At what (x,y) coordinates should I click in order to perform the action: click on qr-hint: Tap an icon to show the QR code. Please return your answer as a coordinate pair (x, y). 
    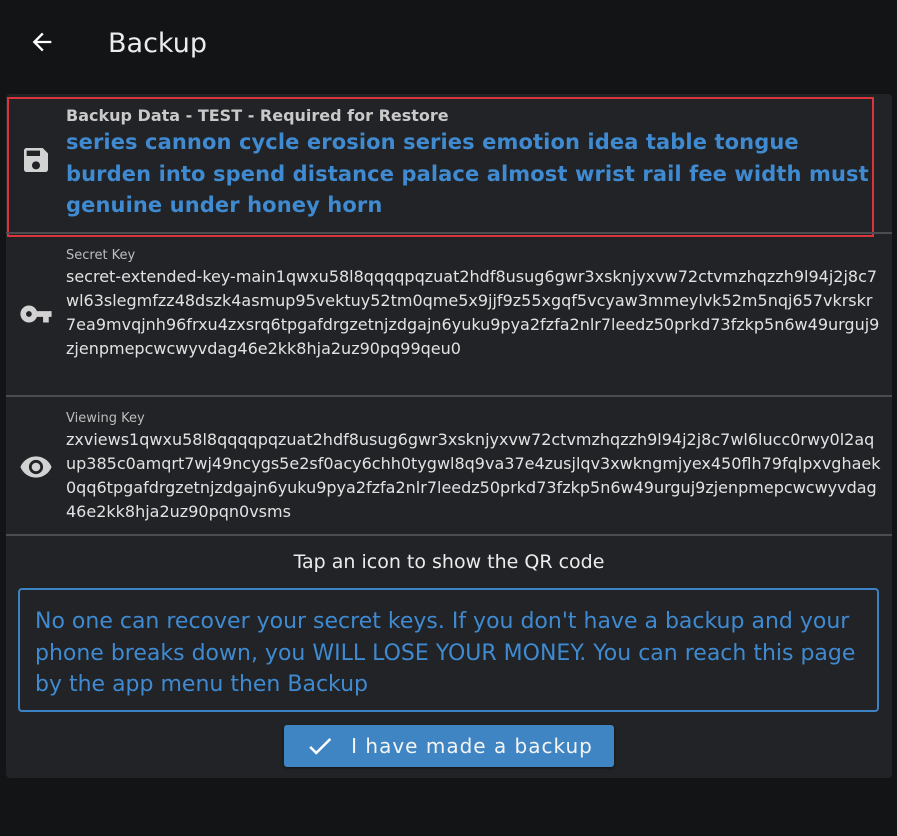
    Looking at the image, I should click on (449, 562).